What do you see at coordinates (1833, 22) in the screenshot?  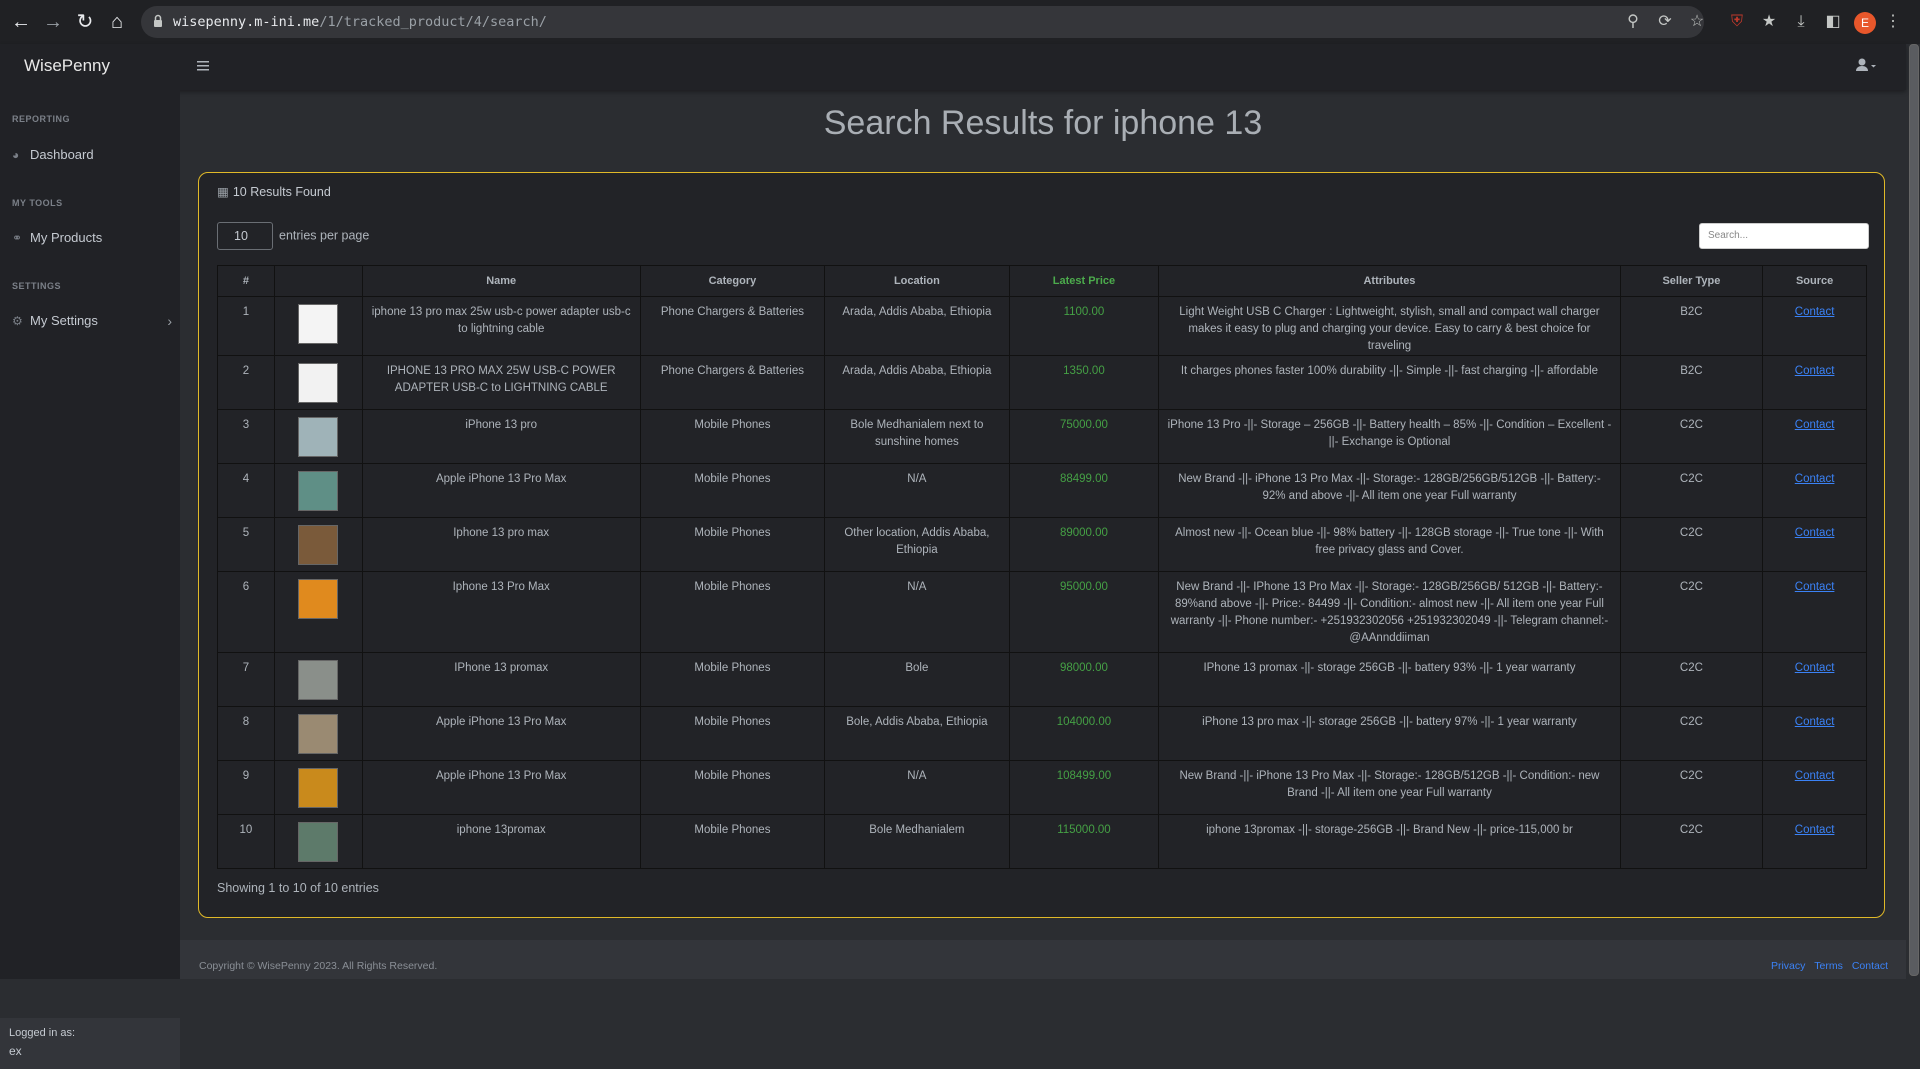 I see `side-panel-icon: ◧` at bounding box center [1833, 22].